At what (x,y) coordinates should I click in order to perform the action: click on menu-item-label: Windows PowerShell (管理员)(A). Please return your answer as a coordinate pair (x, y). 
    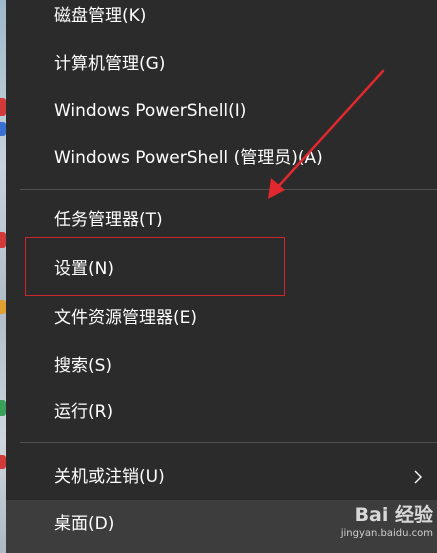
    Looking at the image, I should click on (188, 158).